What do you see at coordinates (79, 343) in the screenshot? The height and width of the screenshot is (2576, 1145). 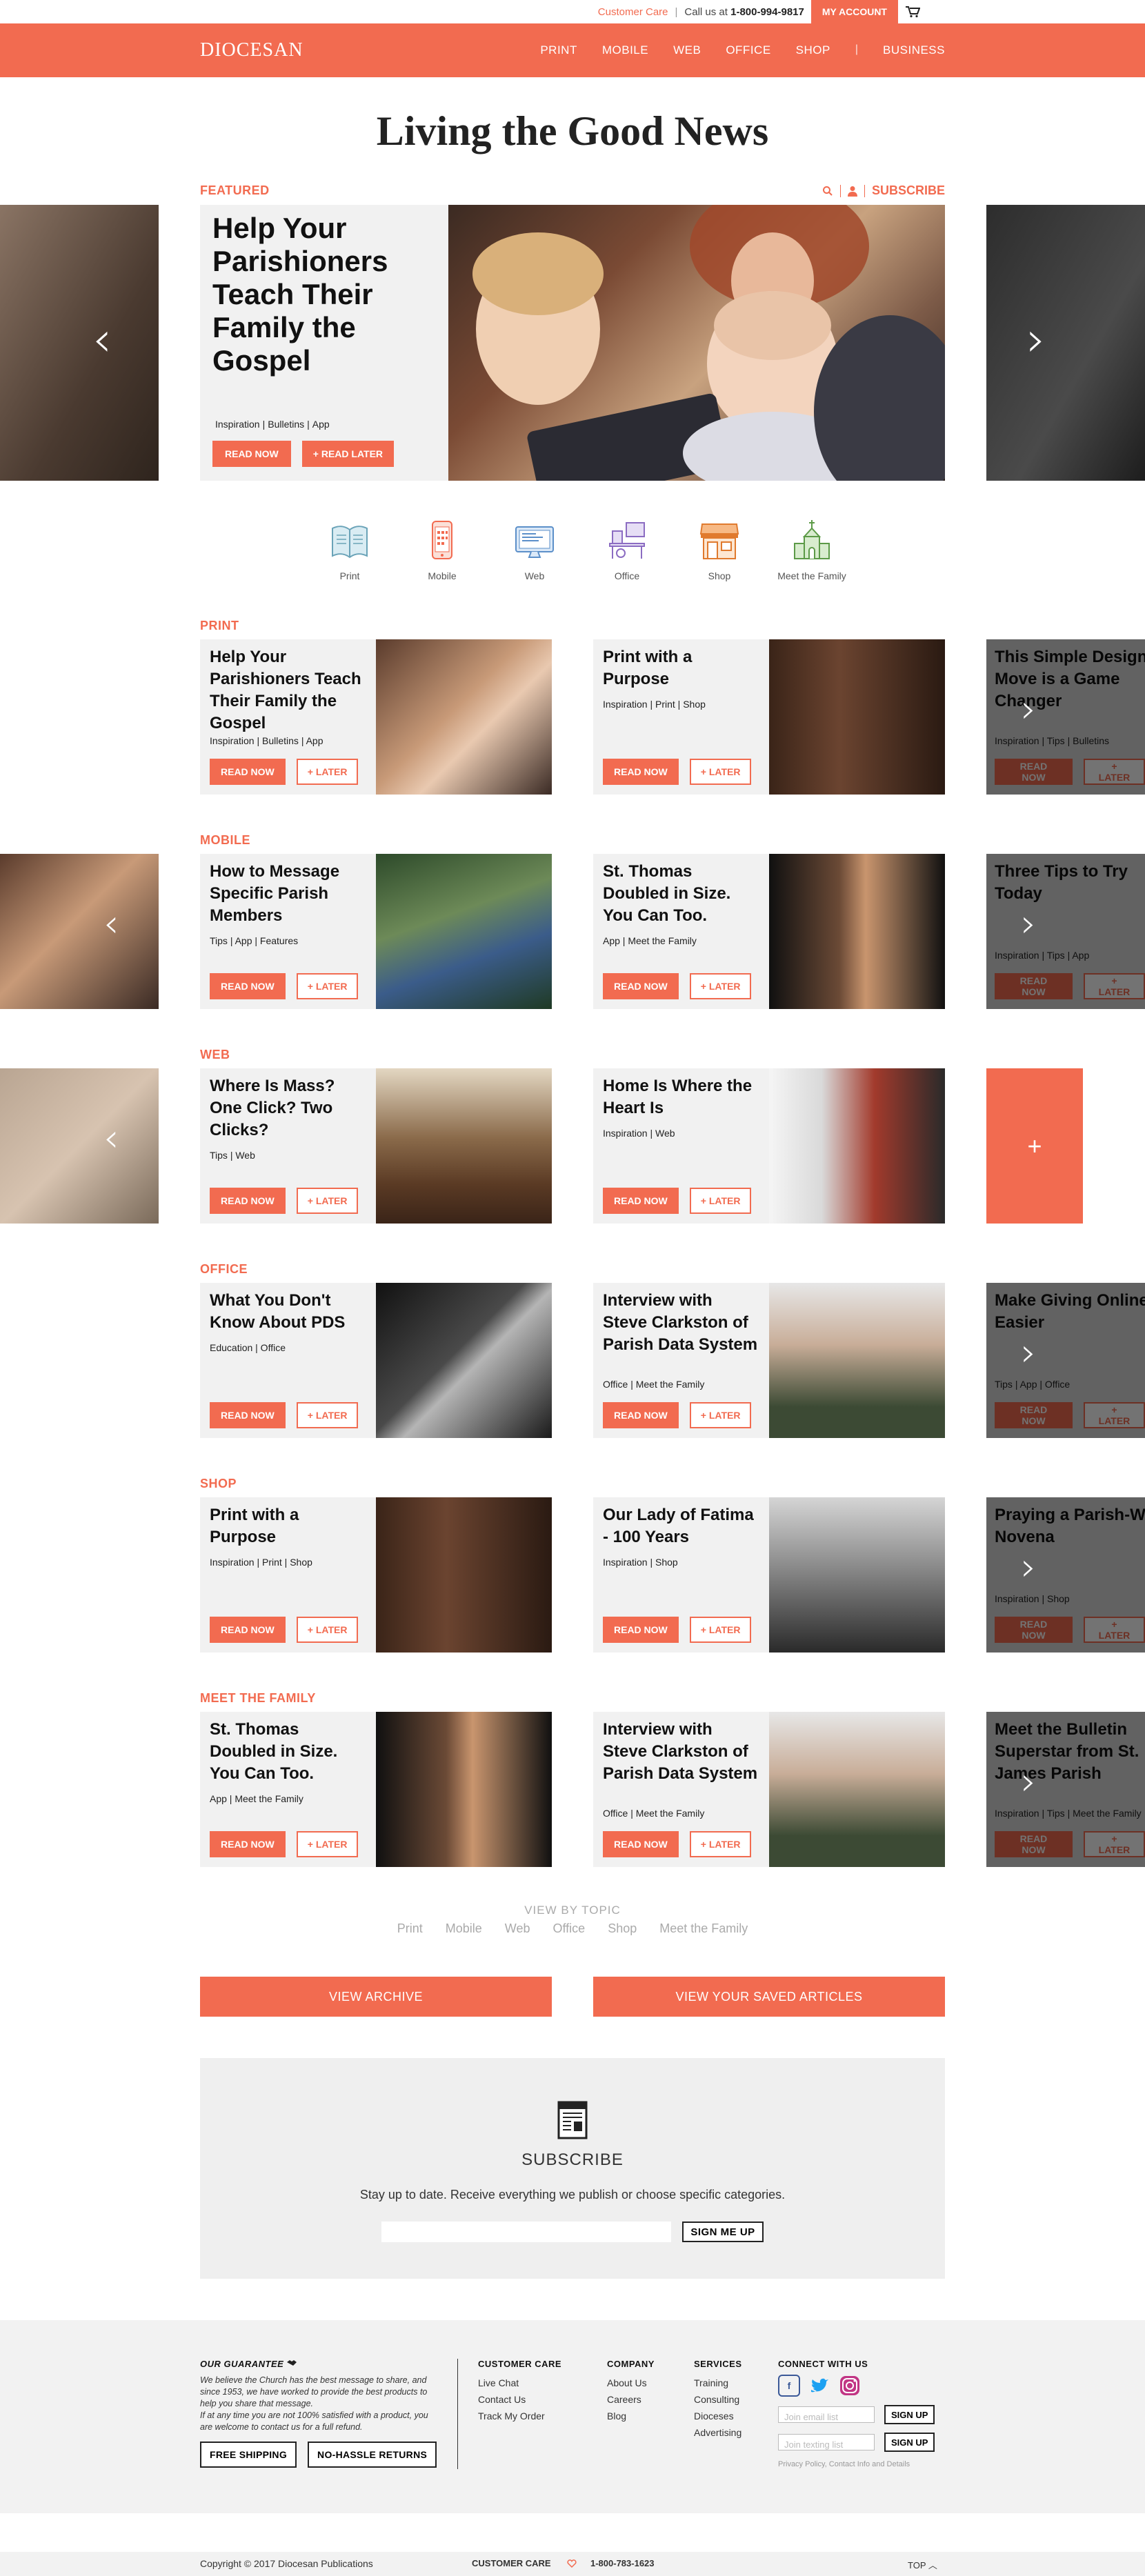 I see `featured-prev-slide: ‹` at bounding box center [79, 343].